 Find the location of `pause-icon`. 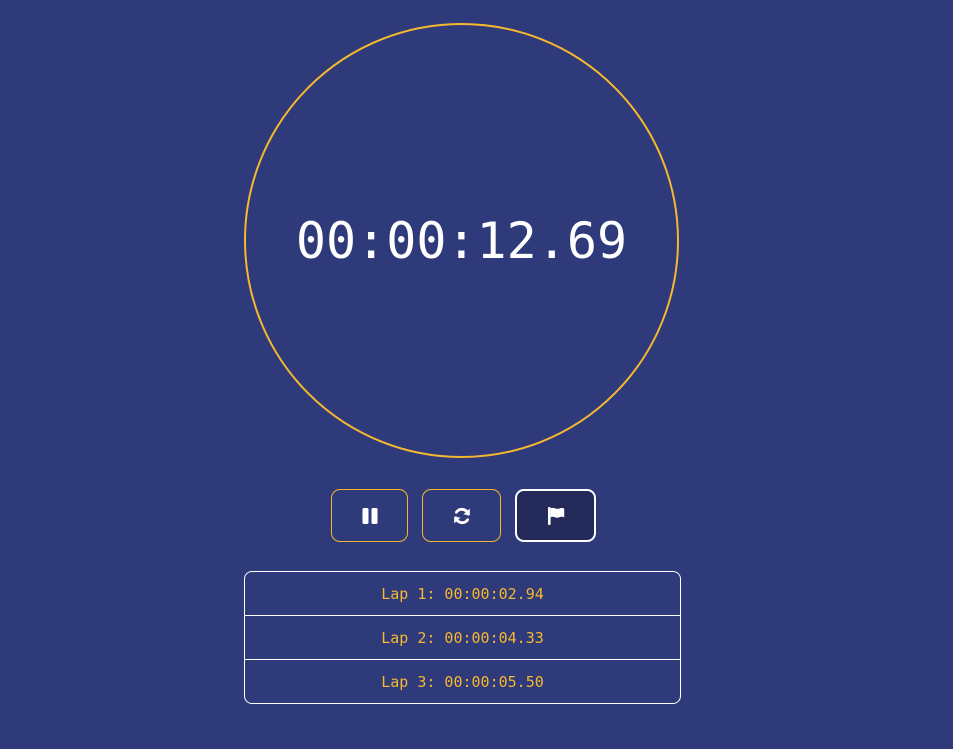

pause-icon is located at coordinates (369, 515).